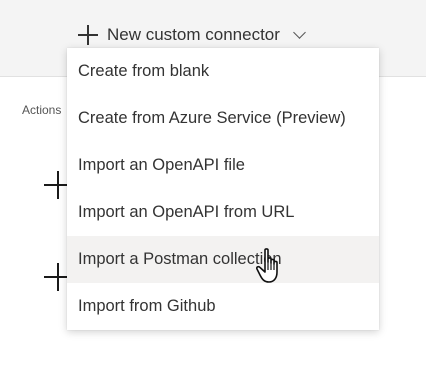  Describe the element at coordinates (212, 118) in the screenshot. I see `menu-item-label: Create from Azure Service (Preview)` at that location.